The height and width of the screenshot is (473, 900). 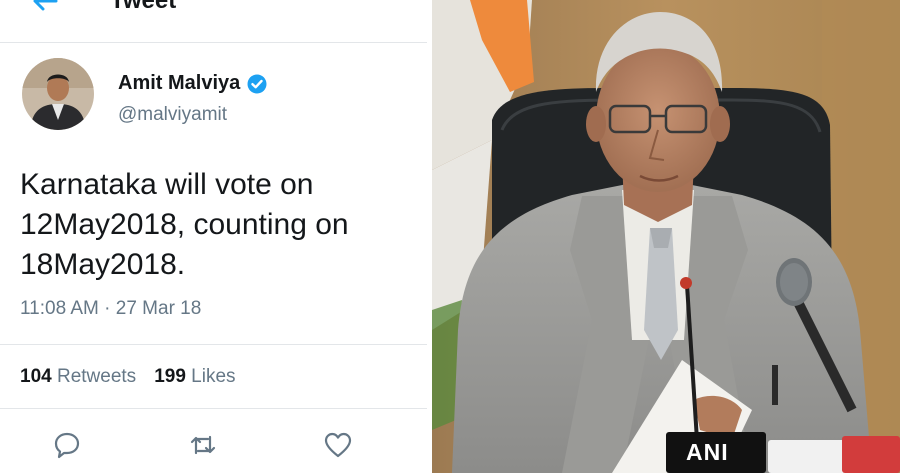 I want to click on retweets-stat: 104 Retweets, so click(x=78, y=377).